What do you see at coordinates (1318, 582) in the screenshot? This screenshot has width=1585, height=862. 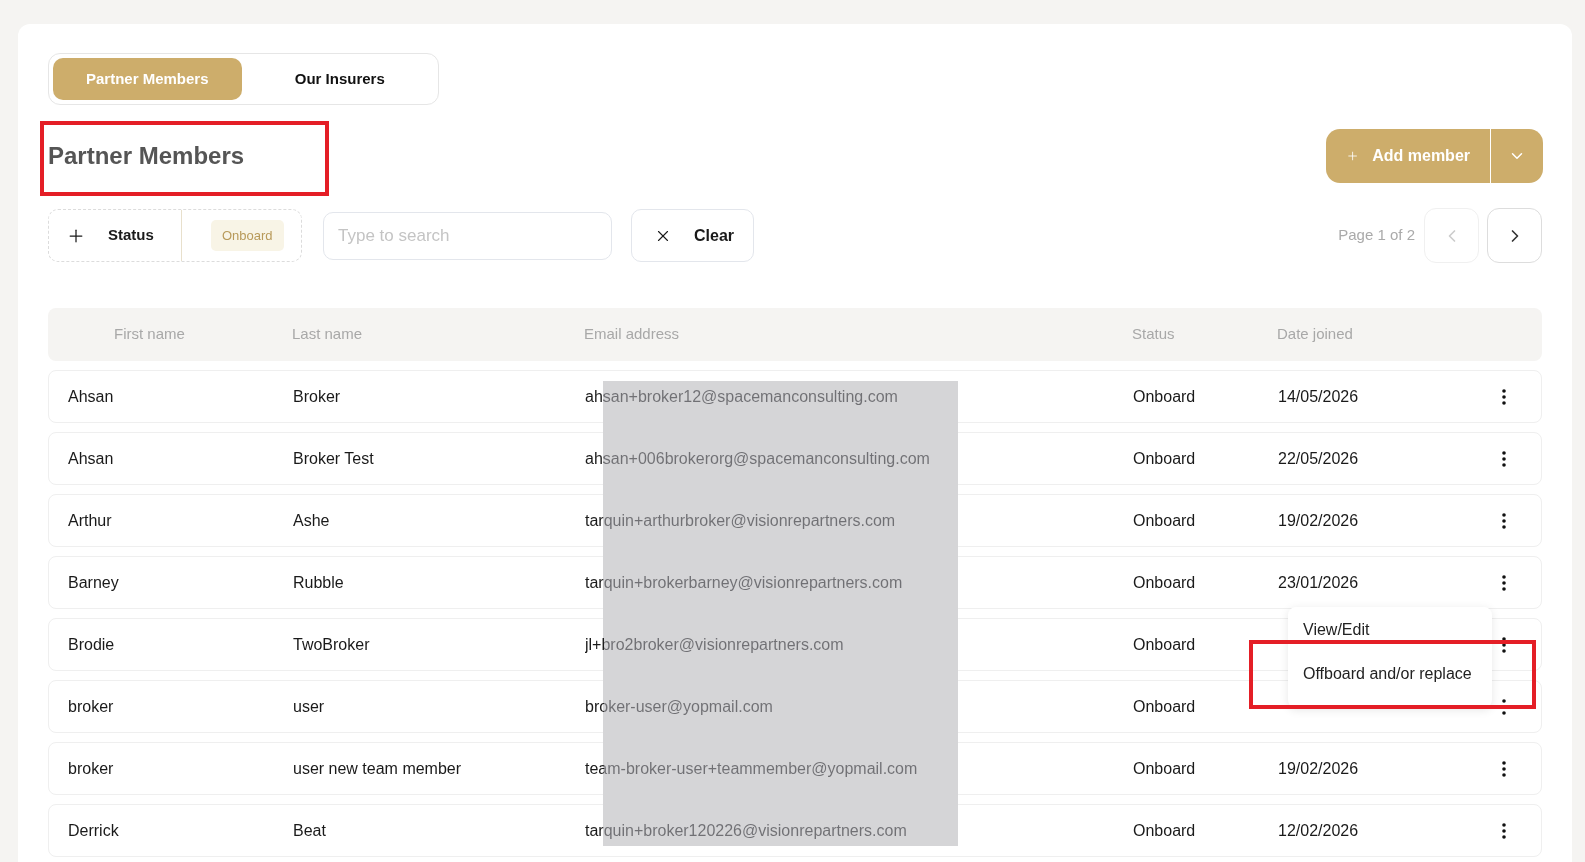 I see `table-cell-text: 23/01/2026` at bounding box center [1318, 582].